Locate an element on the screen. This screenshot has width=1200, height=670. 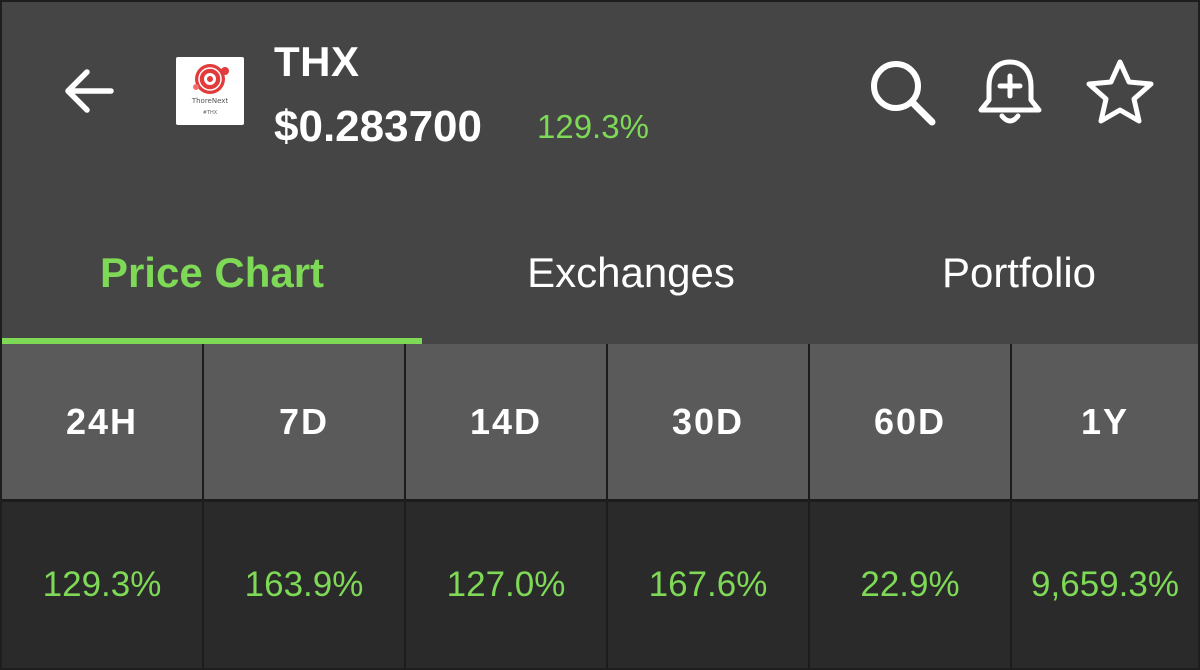
search-button is located at coordinates (902, 92).